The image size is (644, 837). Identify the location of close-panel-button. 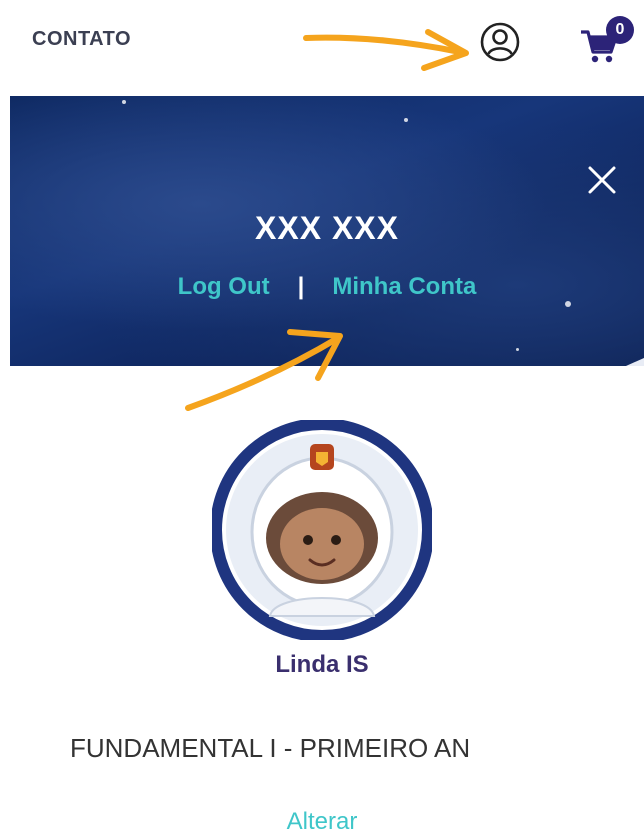
(602, 180).